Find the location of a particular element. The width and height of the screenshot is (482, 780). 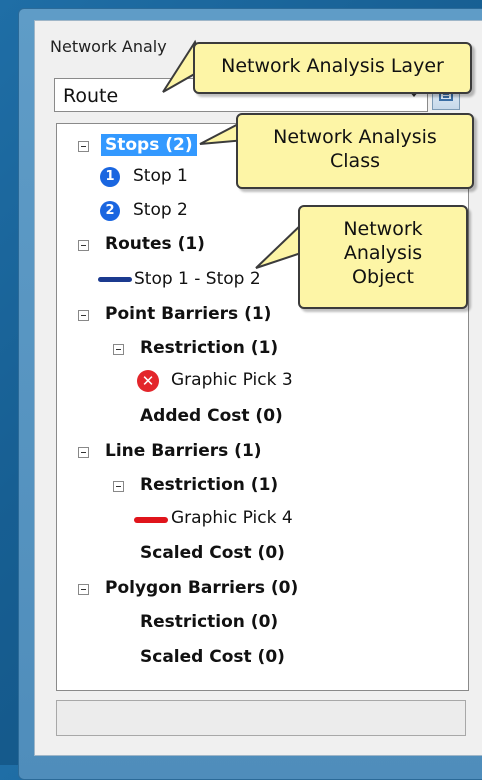

callout-network-analysis-object: Network Analysis Object is located at coordinates (383, 257).